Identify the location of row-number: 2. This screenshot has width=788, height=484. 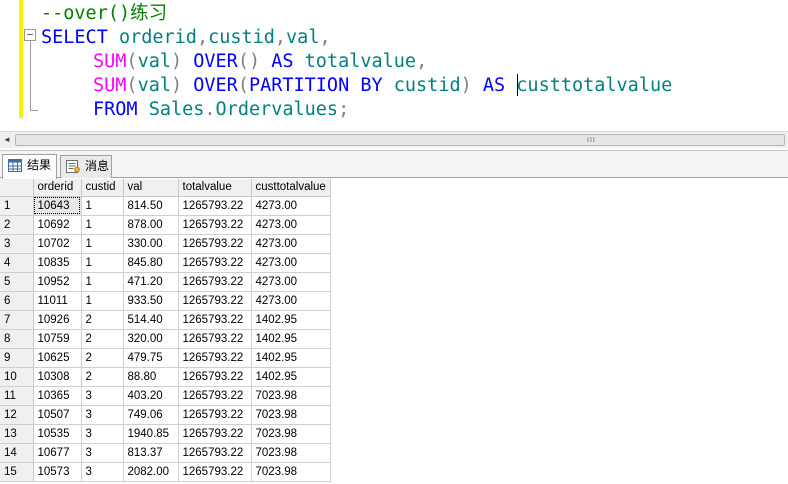
(17, 225).